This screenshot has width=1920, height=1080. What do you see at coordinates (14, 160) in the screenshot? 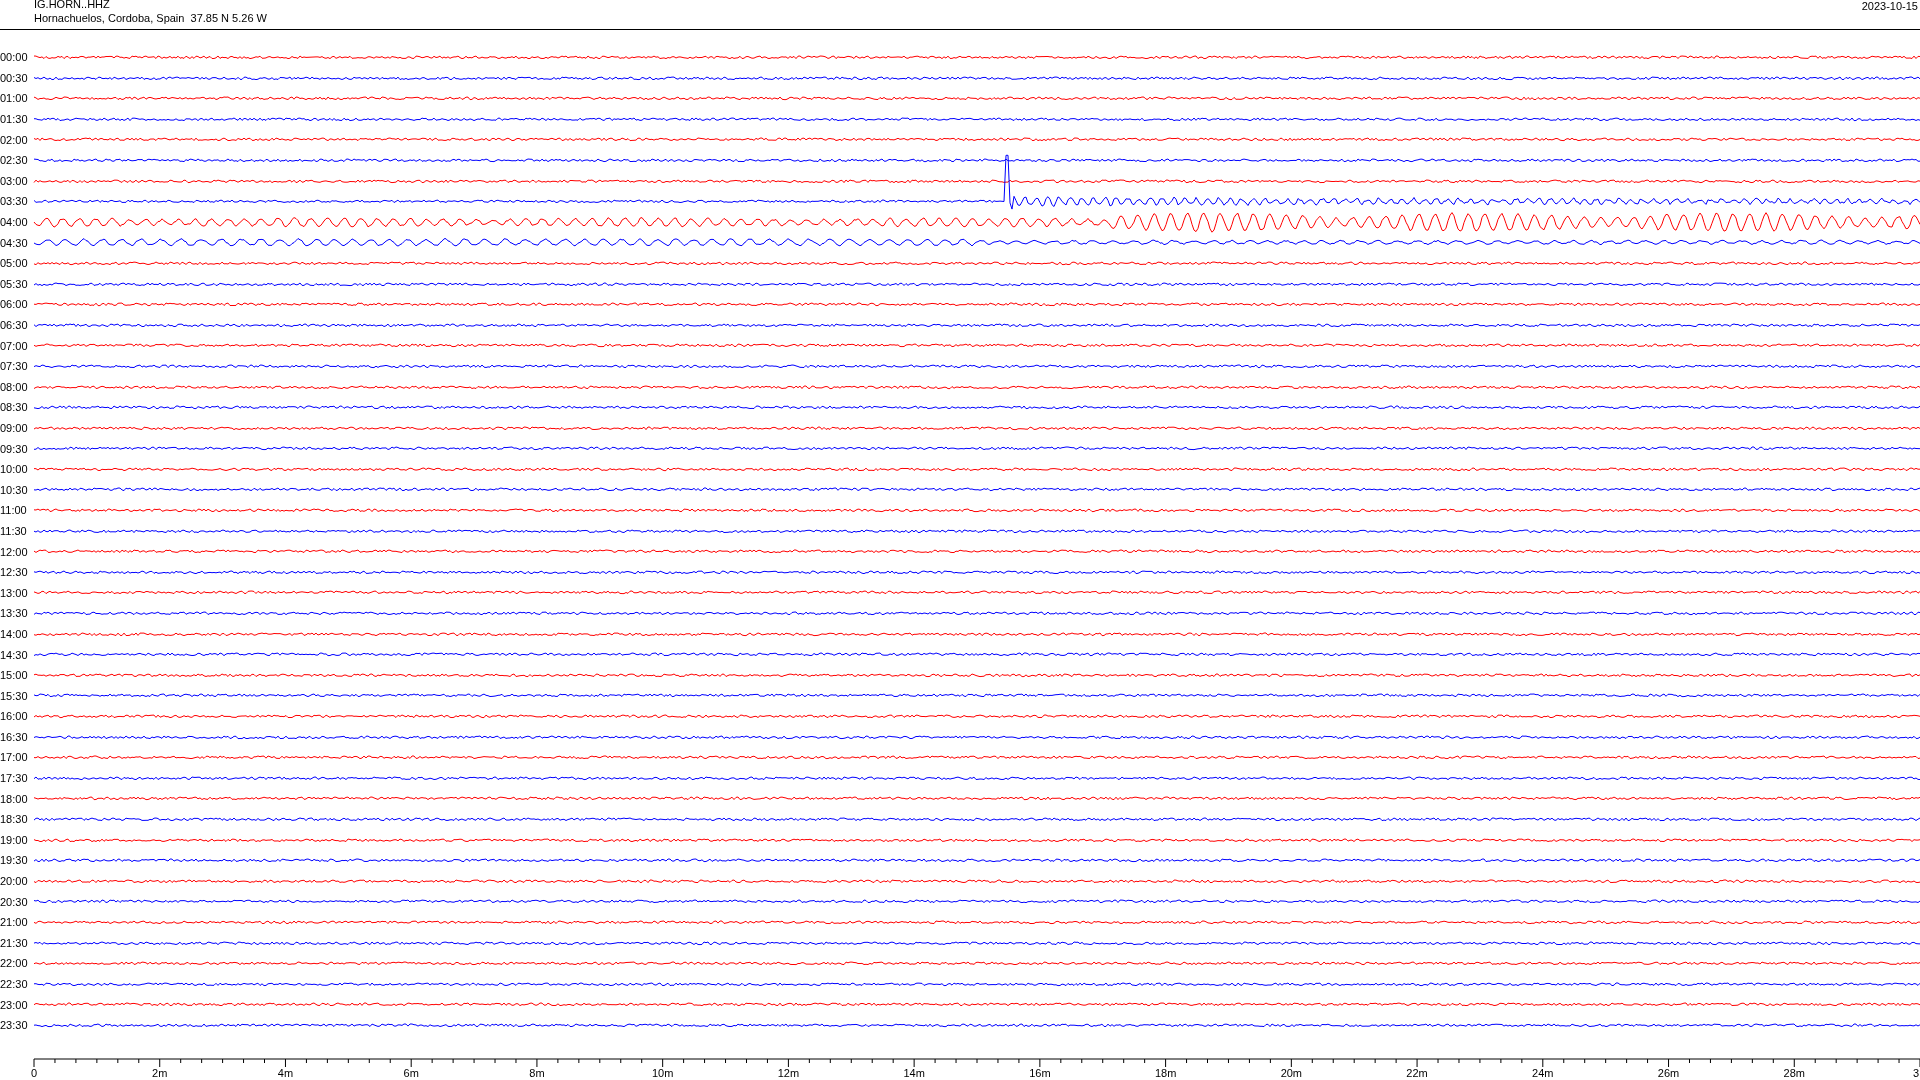
I see `time-label: 02:30` at bounding box center [14, 160].